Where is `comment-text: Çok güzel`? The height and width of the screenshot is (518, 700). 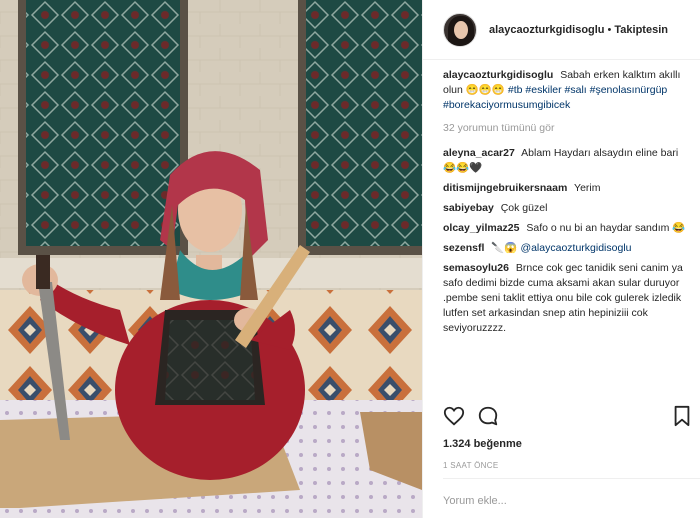 comment-text: Çok güzel is located at coordinates (524, 208).